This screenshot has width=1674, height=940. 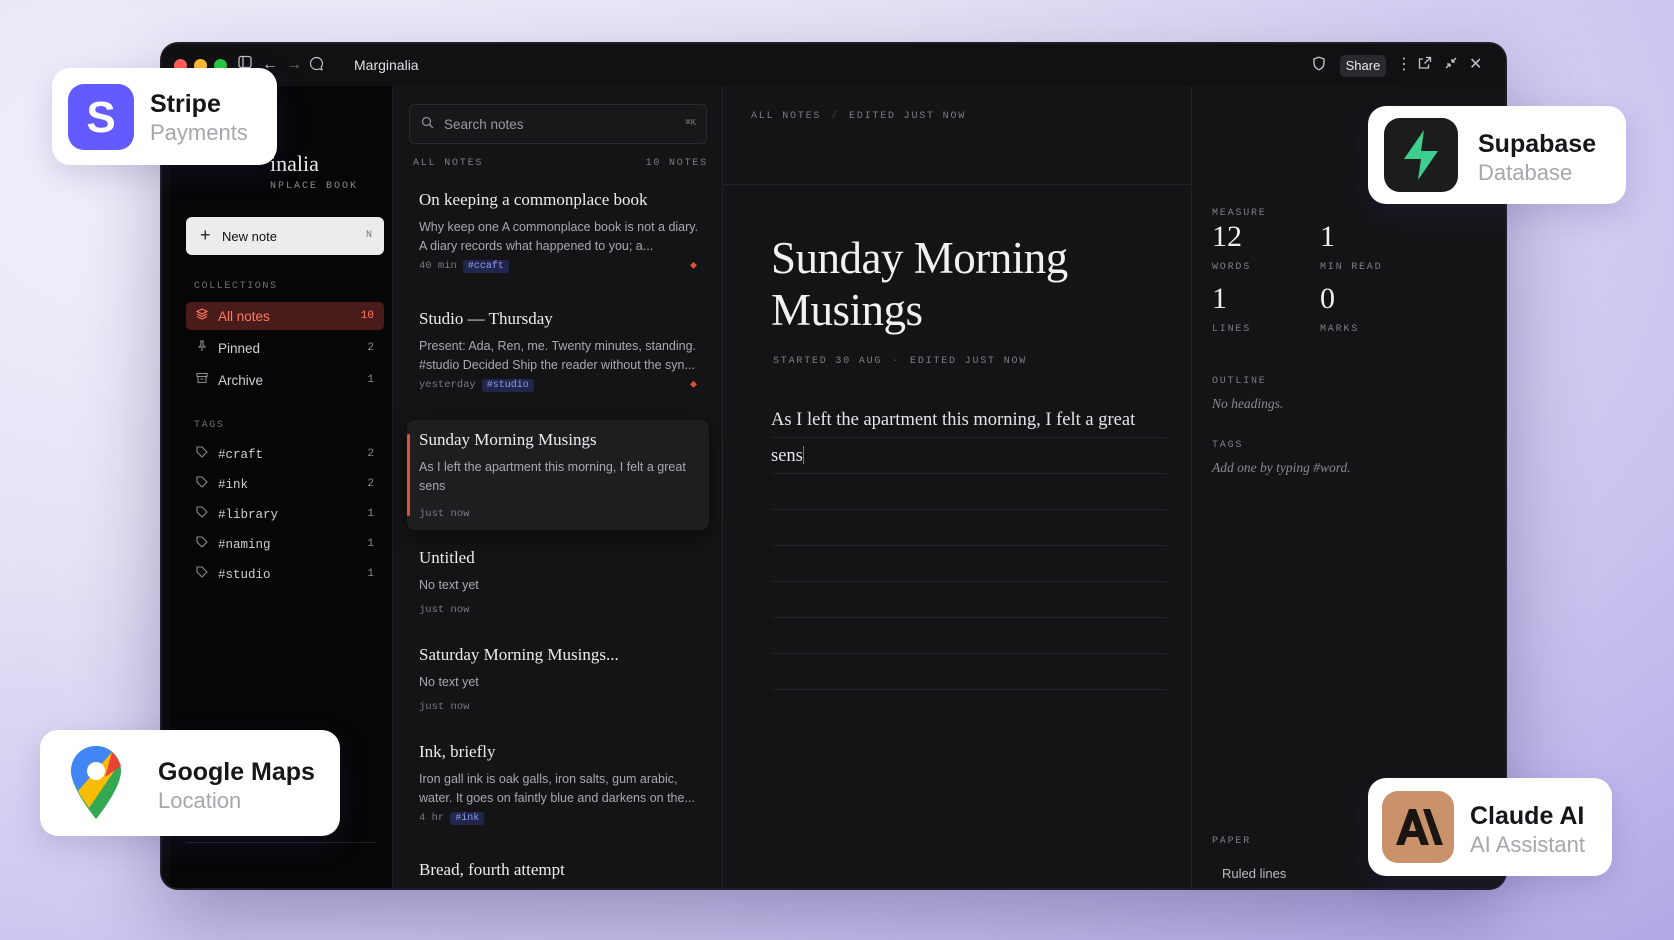 What do you see at coordinates (1248, 403) in the screenshot?
I see `outline-empty-text: No headings.` at bounding box center [1248, 403].